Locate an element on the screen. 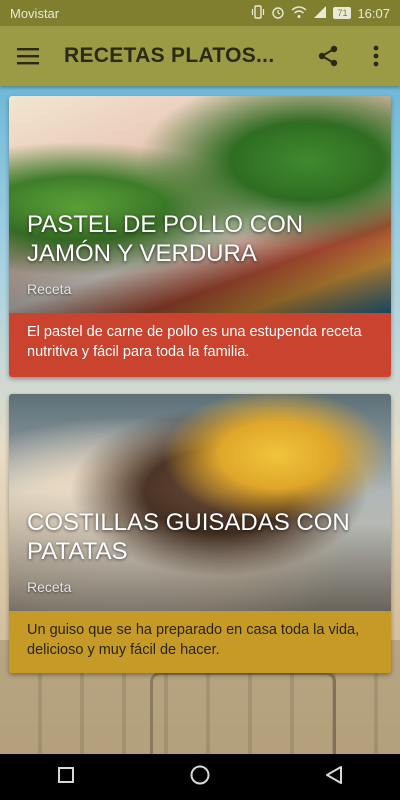  wifi-icon is located at coordinates (299, 13).